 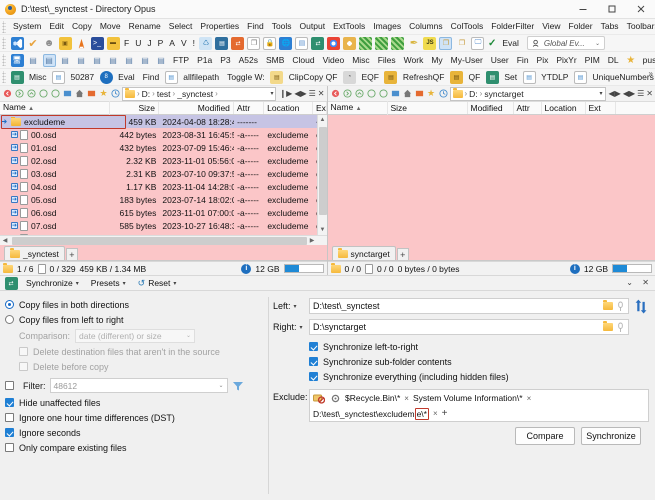 I want to click on left-crumb-synctest: _synctest, so click(x=195, y=94).